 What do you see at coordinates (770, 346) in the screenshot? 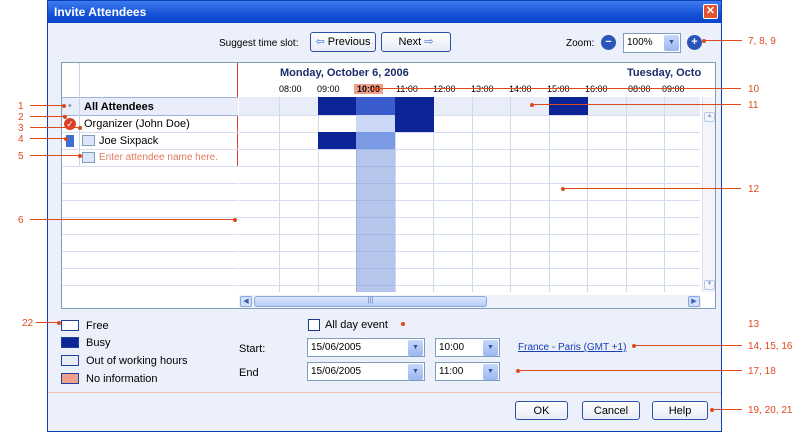
I see `callout-number: 14, 15, 16` at bounding box center [770, 346].